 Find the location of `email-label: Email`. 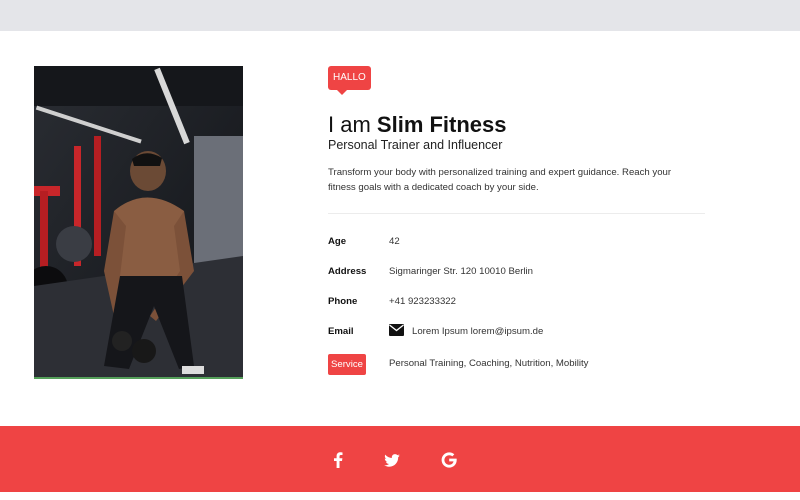

email-label: Email is located at coordinates (341, 331).